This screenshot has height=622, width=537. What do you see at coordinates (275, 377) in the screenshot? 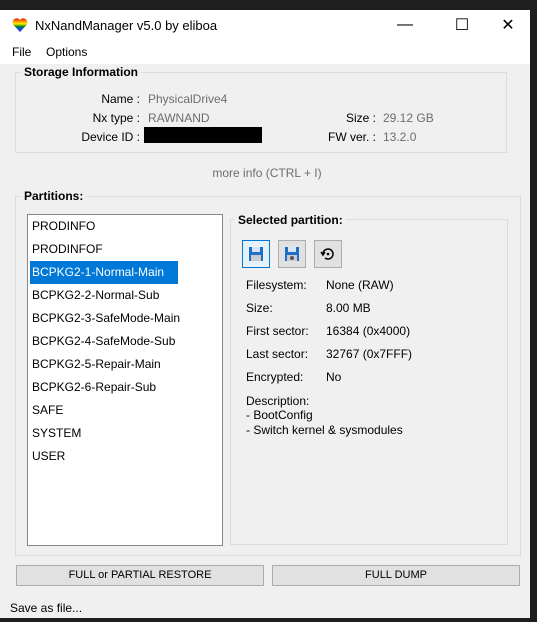
I see `encrypted-label: Encrypted:` at bounding box center [275, 377].